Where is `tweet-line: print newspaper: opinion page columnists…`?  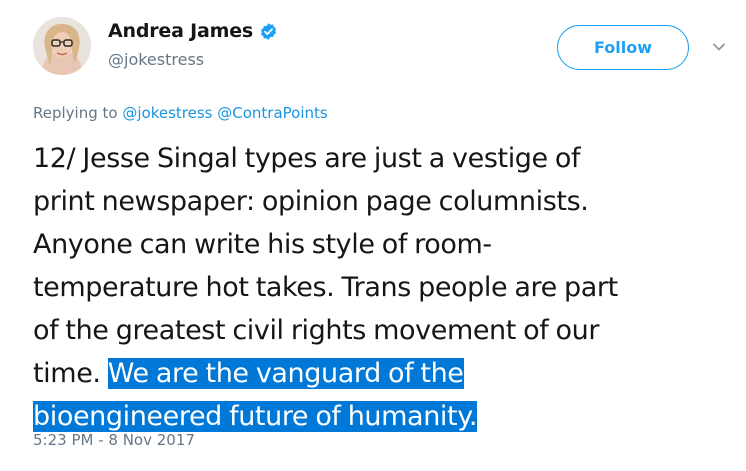
tweet-line: print newspaper: opinion page columnists… is located at coordinates (311, 201).